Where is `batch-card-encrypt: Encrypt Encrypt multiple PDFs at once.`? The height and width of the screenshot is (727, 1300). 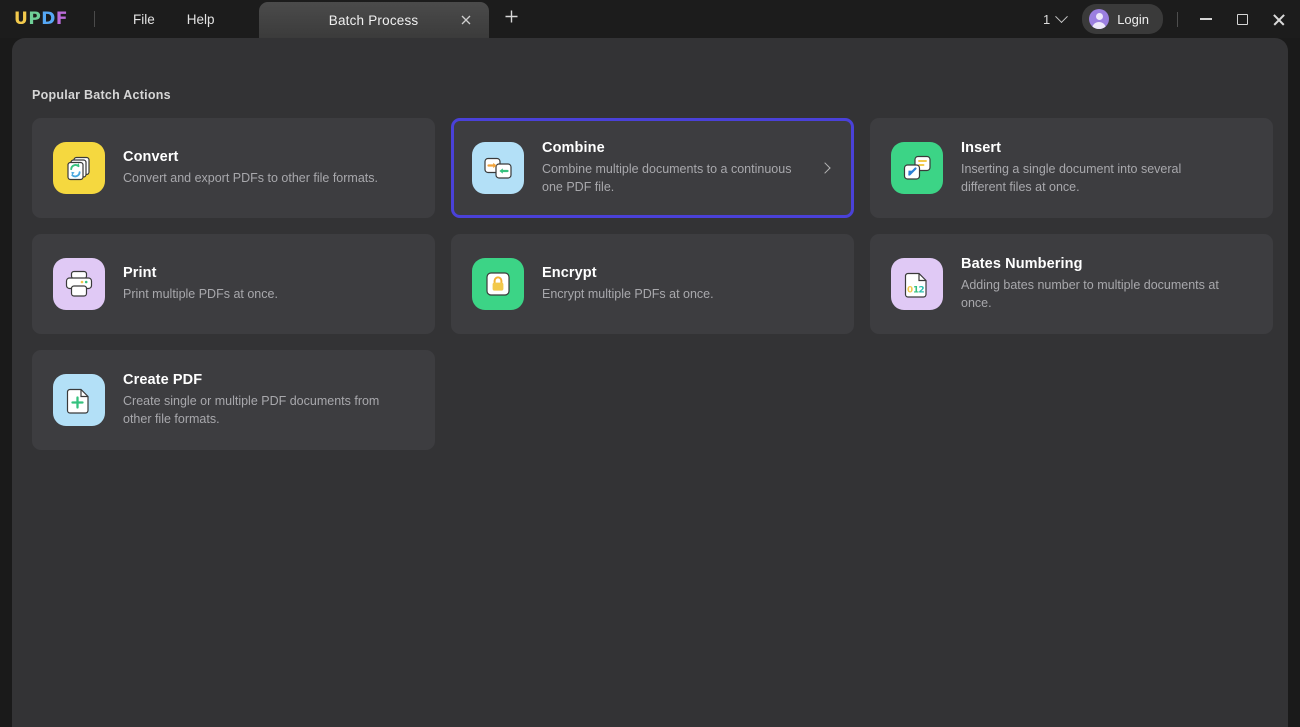 batch-card-encrypt: Encrypt Encrypt multiple PDFs at once. is located at coordinates (652, 284).